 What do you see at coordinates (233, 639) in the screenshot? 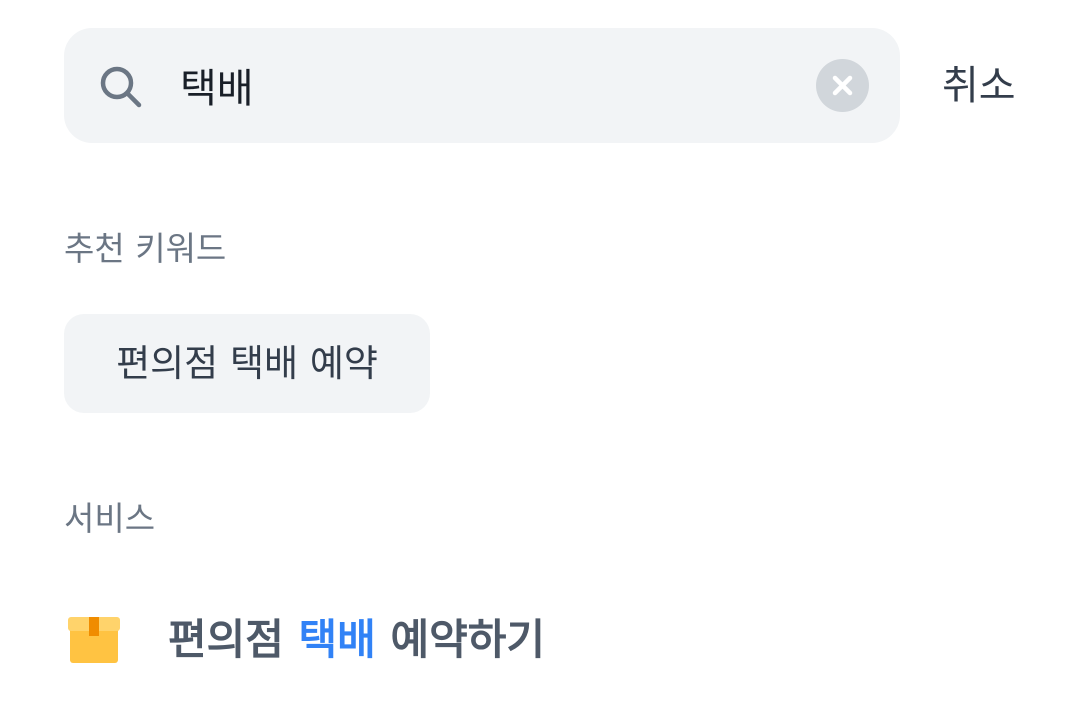
I see `service-label-prefix: 편의점` at bounding box center [233, 639].